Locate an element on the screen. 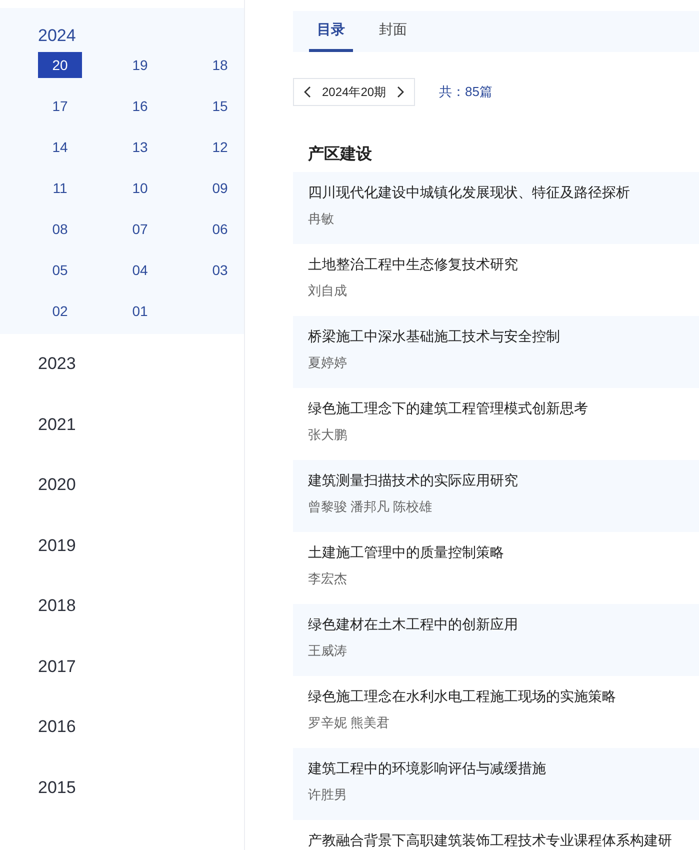  article-count: 共：85篇 is located at coordinates (466, 92).